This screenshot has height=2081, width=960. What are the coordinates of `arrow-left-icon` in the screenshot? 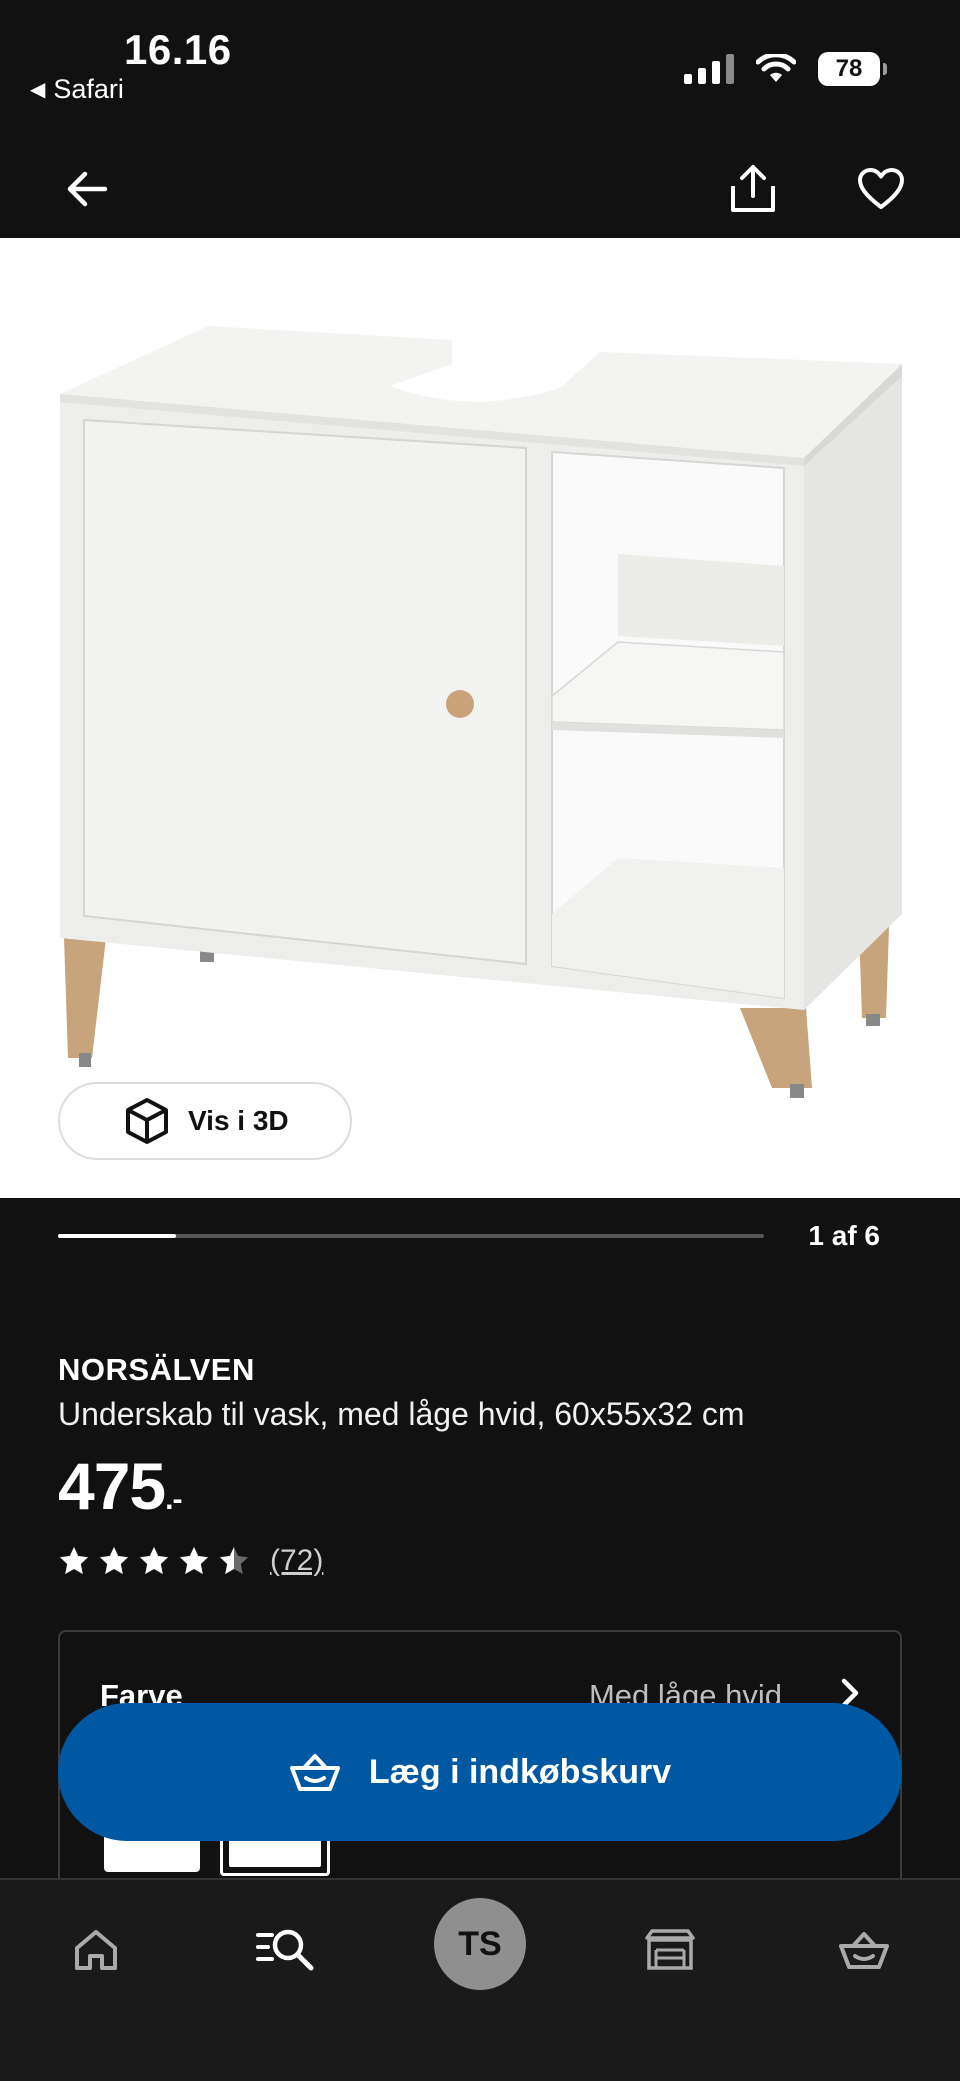 It's located at (87, 189).